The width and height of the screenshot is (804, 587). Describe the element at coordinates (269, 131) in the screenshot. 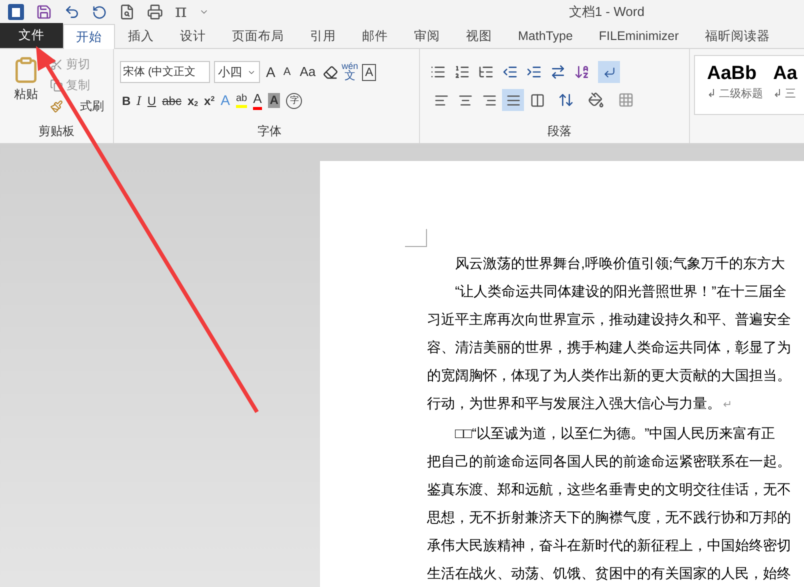

I see `group-label: 字体` at that location.